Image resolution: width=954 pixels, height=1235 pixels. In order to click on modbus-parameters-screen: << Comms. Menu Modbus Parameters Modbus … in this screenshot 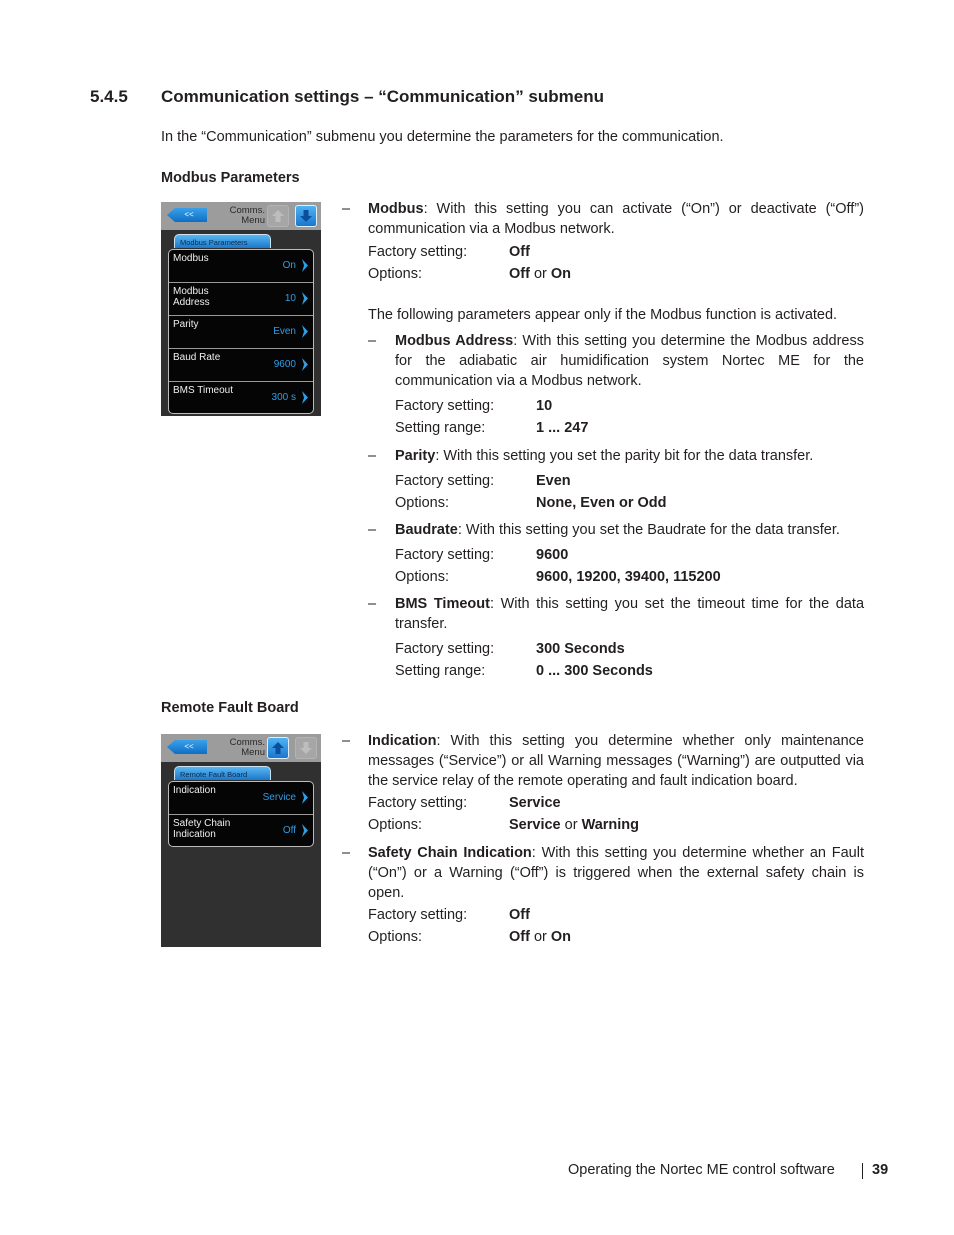, I will do `click(241, 309)`.